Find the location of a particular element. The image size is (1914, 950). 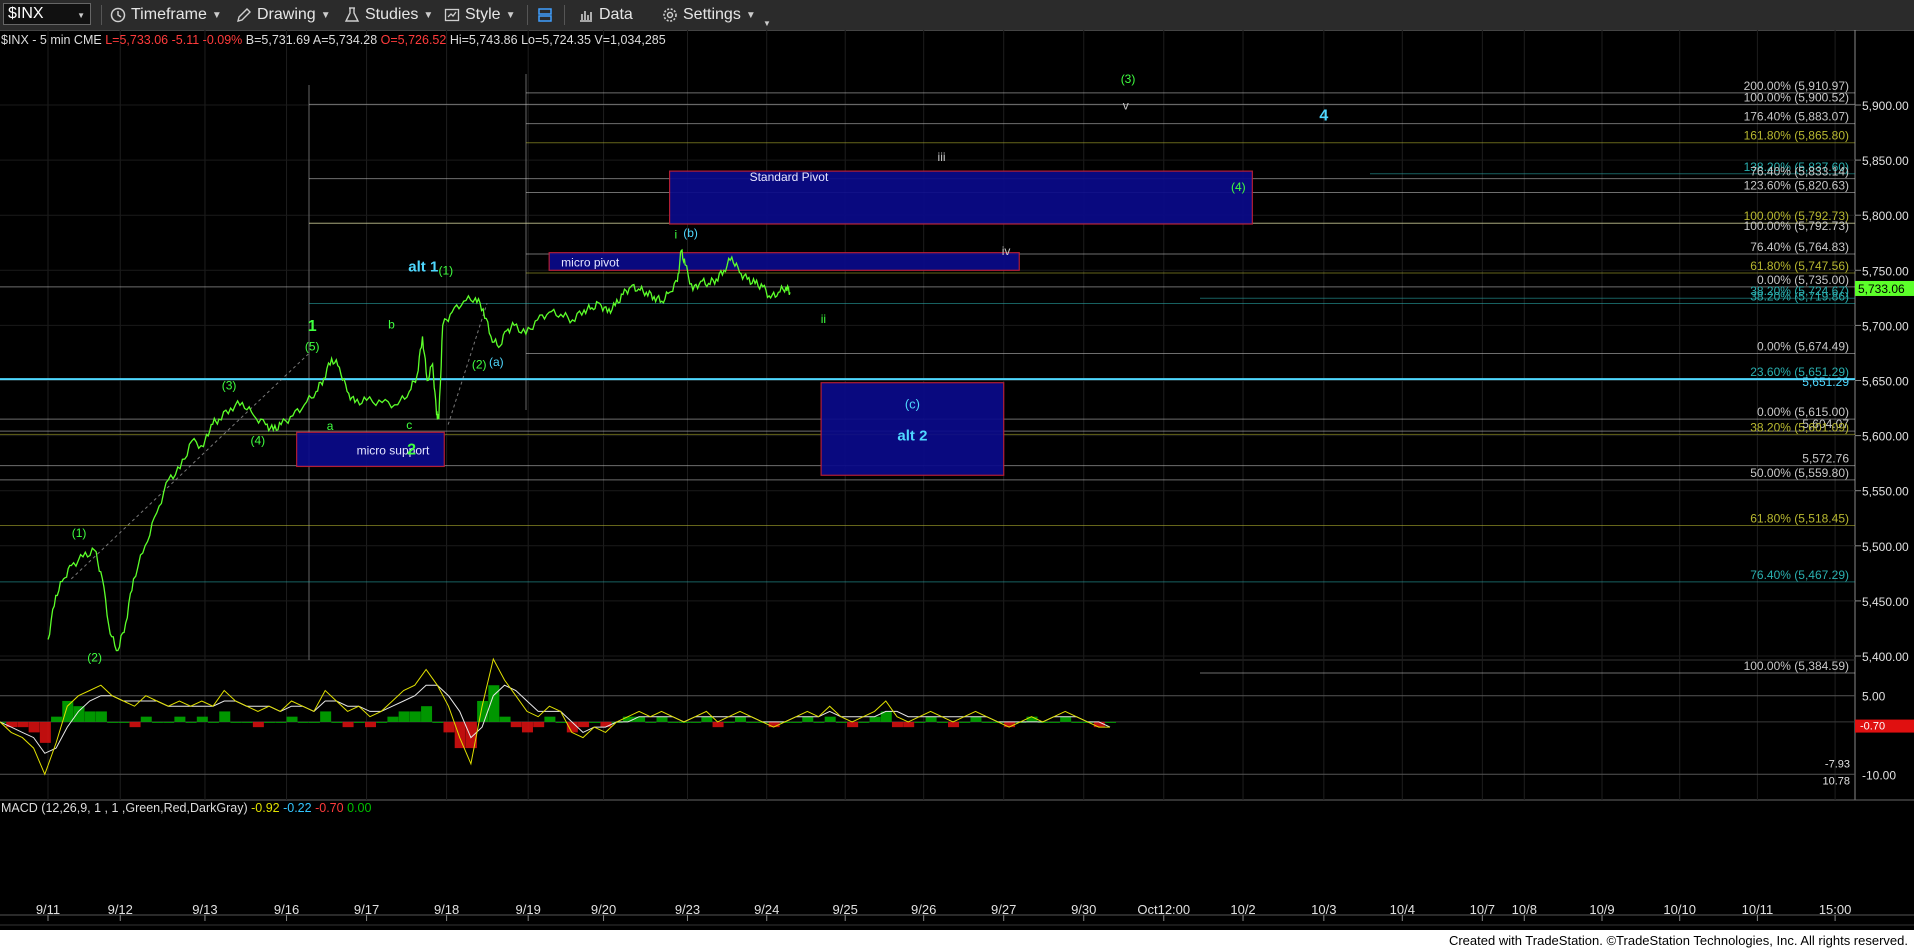

fib-label: 100.00% (5,384.59) is located at coordinates (1796, 666).